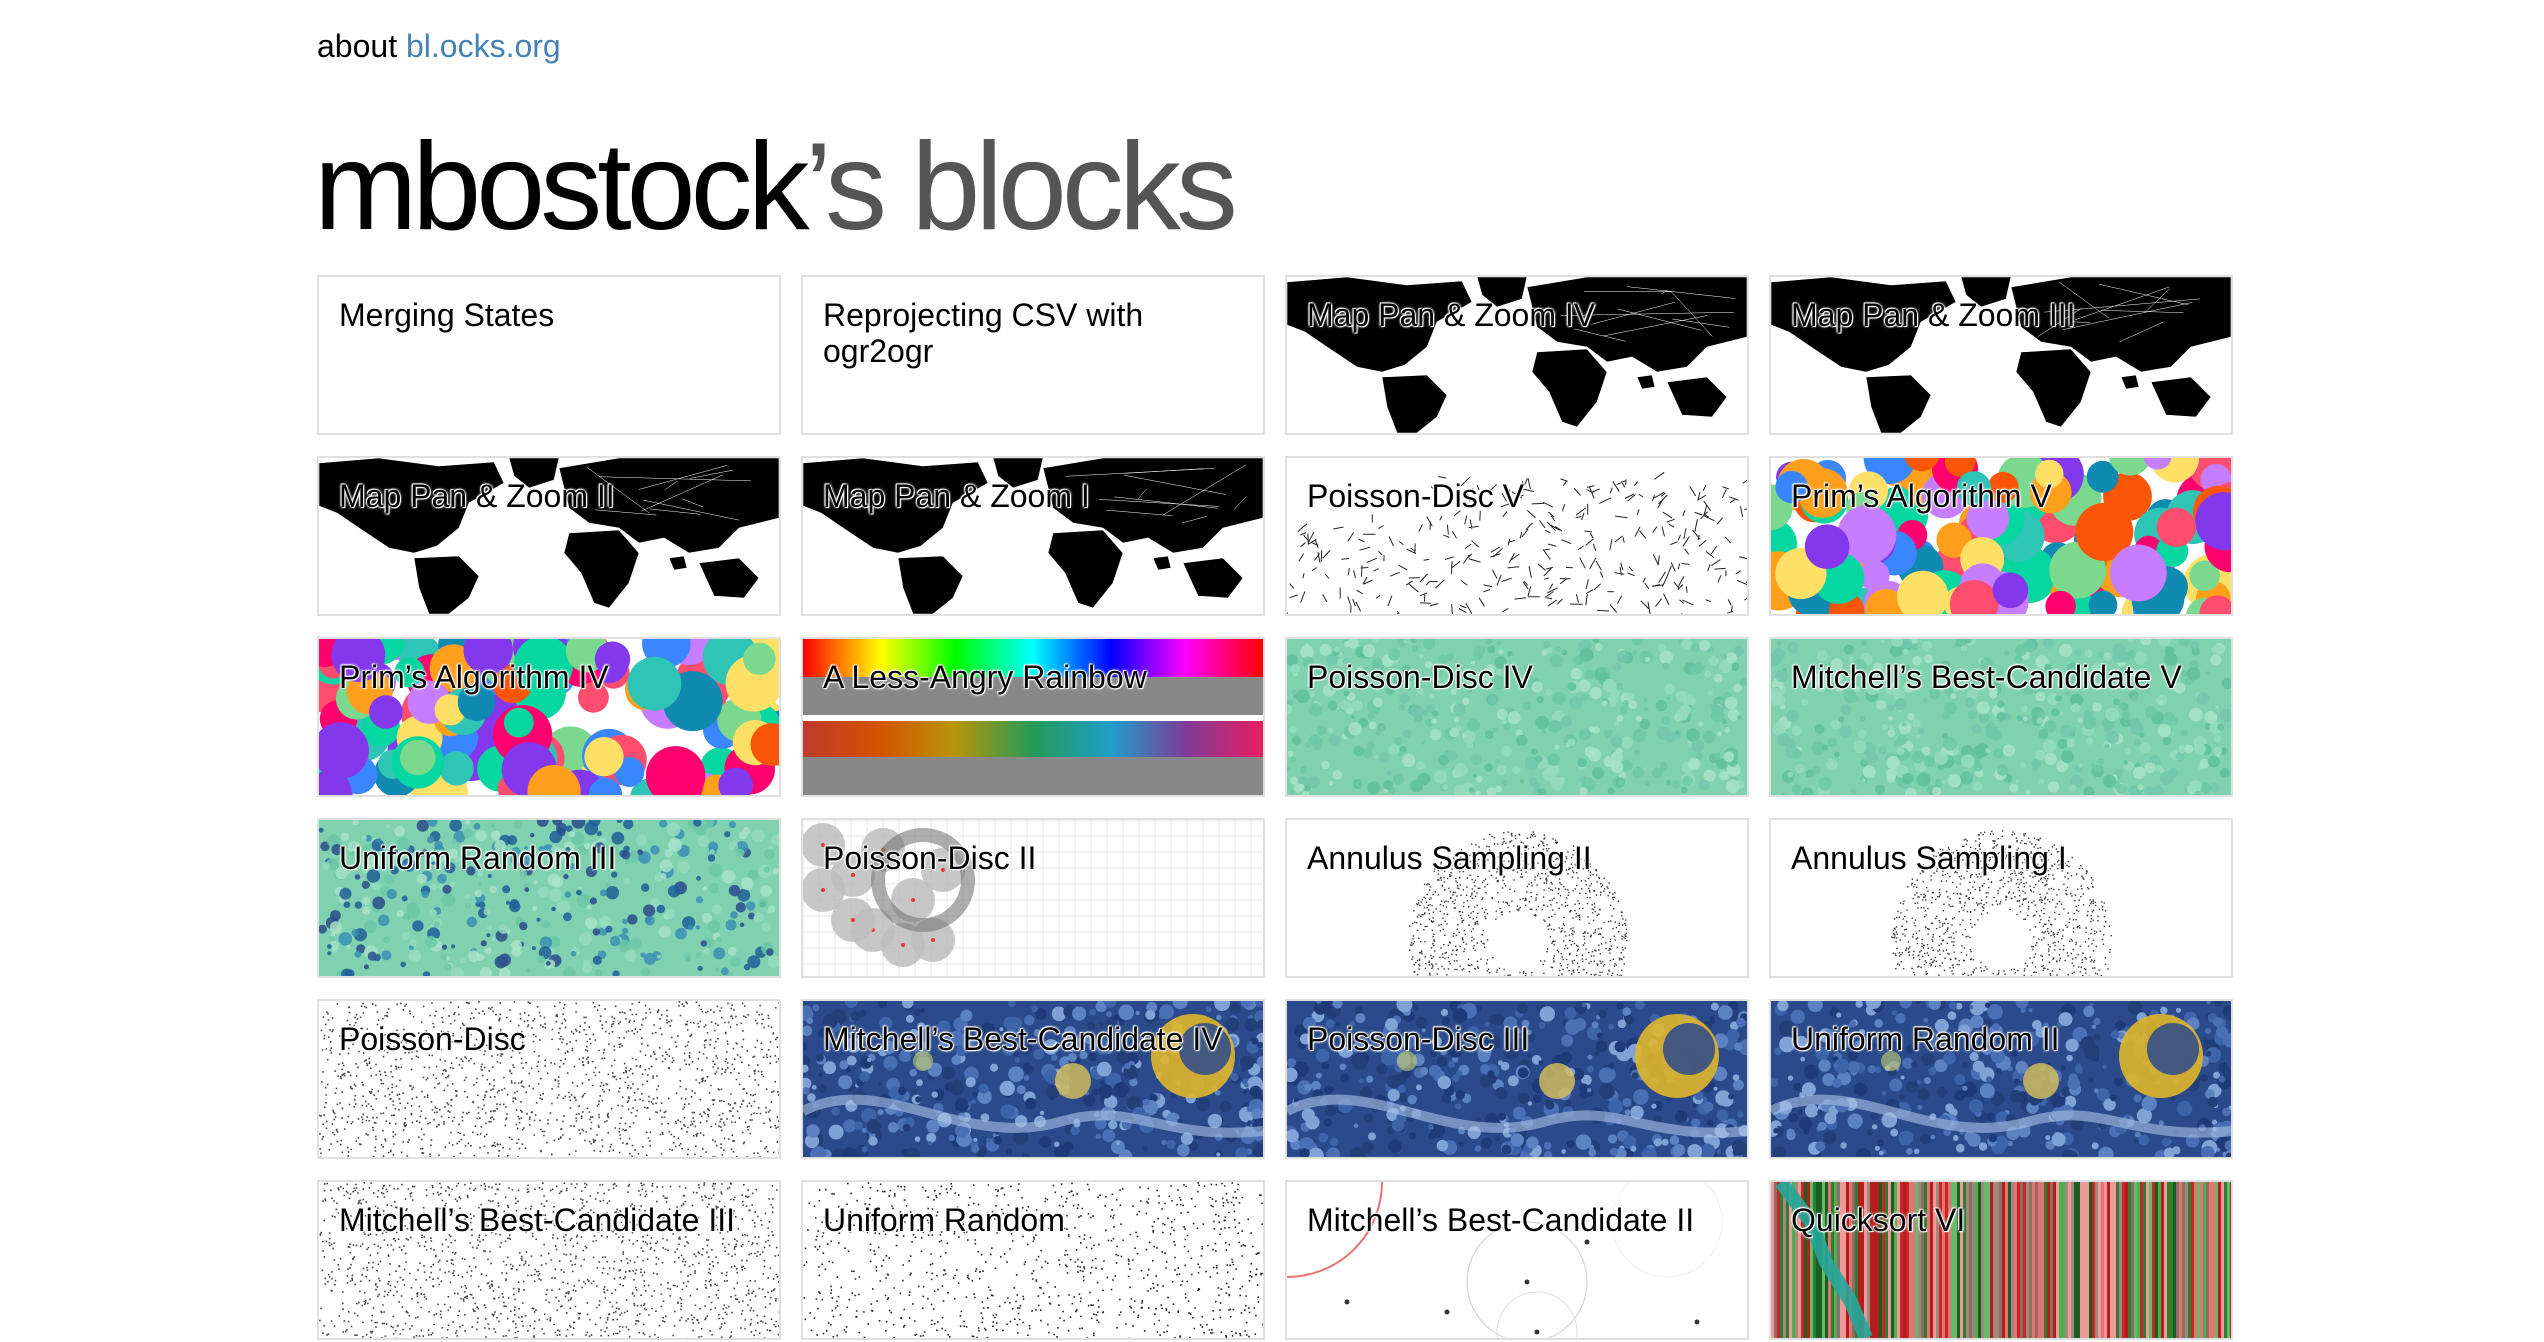 The image size is (2544, 1342). What do you see at coordinates (549, 1079) in the screenshot?
I see `block-card: Poisson-Disc` at bounding box center [549, 1079].